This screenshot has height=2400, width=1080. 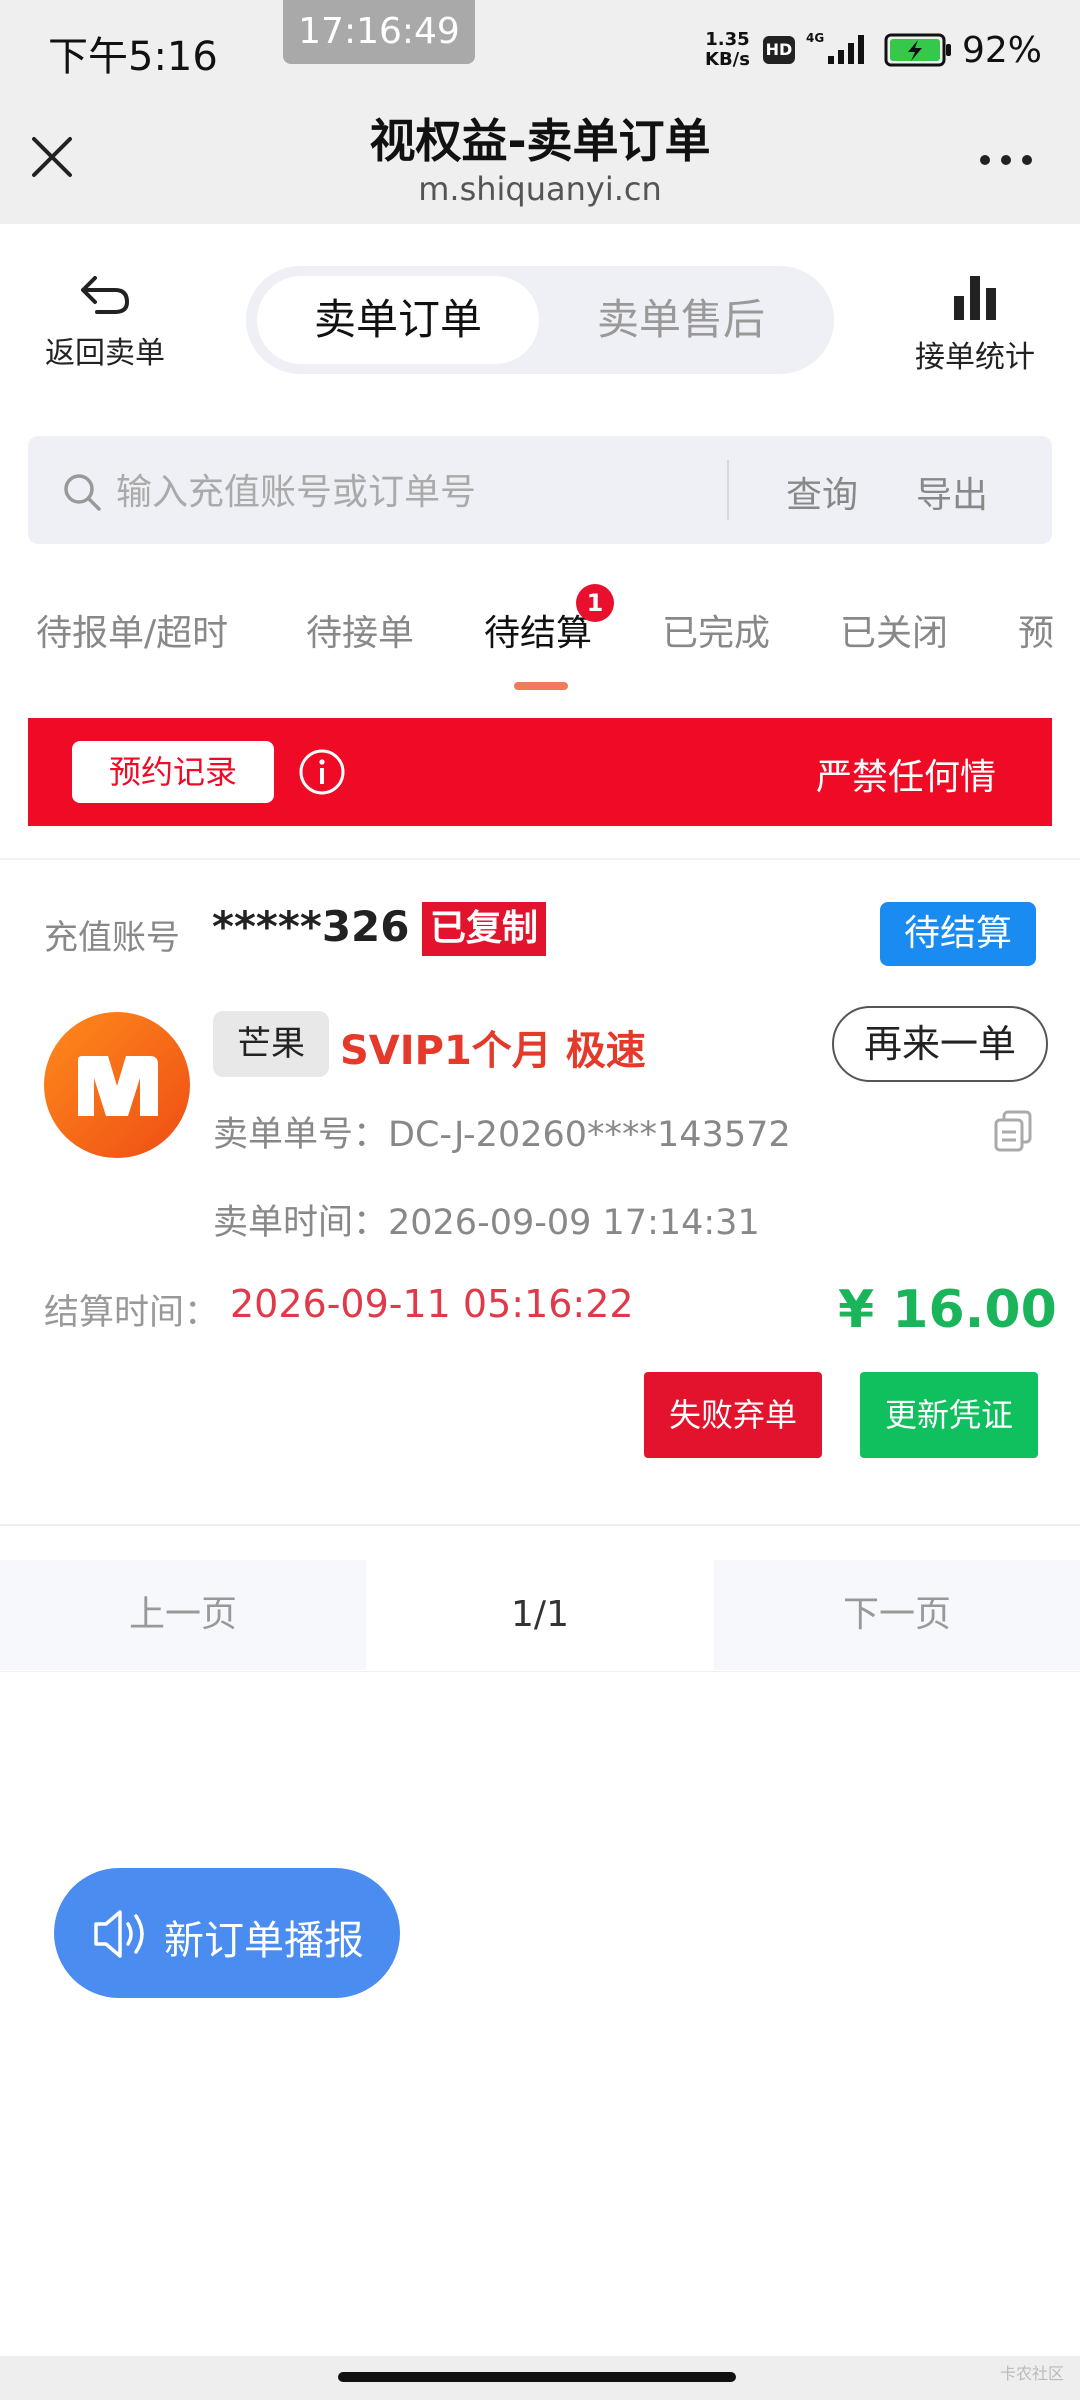 What do you see at coordinates (595, 603) in the screenshot?
I see `tab-count-badge: 1` at bounding box center [595, 603].